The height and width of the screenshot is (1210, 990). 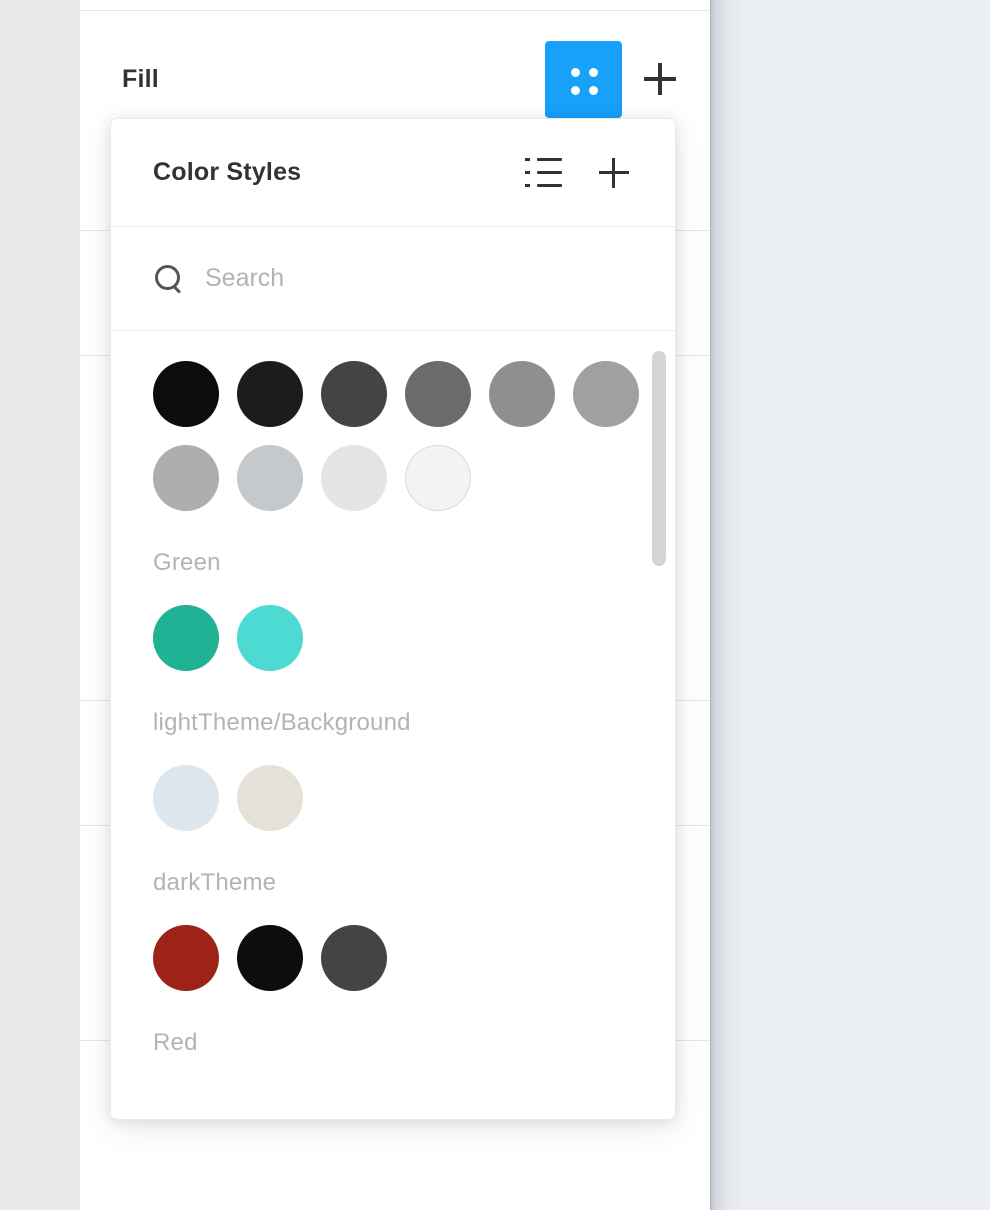 I want to click on fill-section-header: Fill, so click(x=395, y=79).